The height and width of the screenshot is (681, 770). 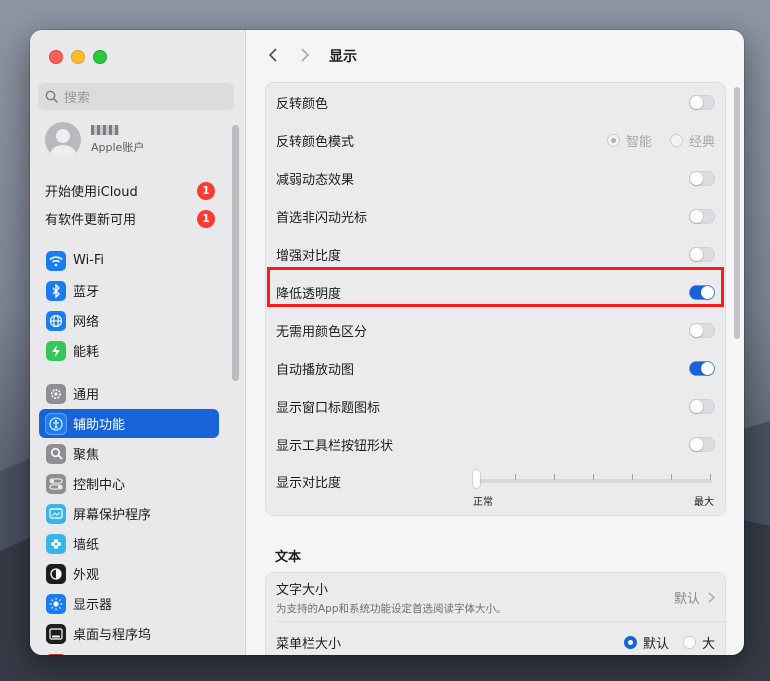 I want to click on text-size-value: 默认, so click(x=686, y=599).